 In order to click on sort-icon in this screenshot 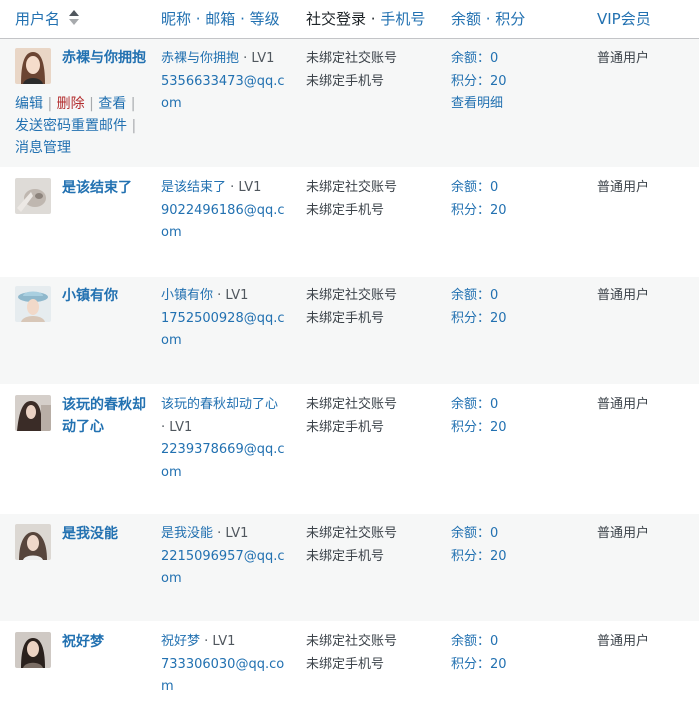, I will do `click(73, 18)`.